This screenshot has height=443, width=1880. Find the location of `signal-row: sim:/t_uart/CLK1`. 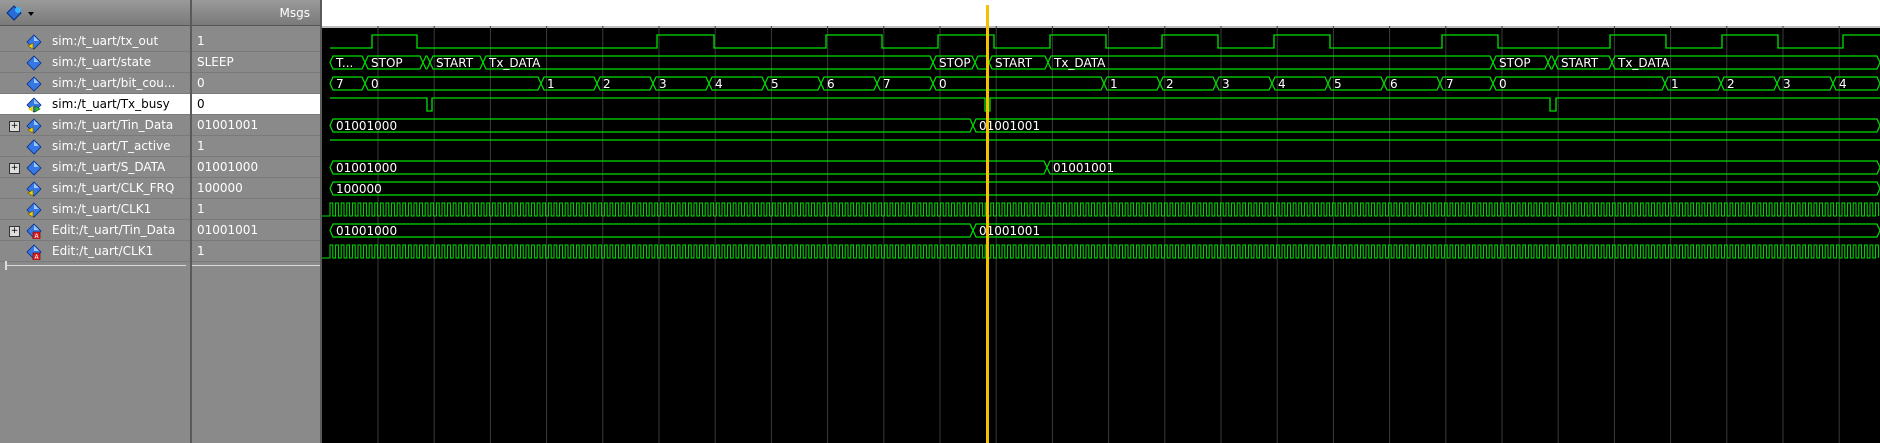

signal-row: sim:/t_uart/CLK1 is located at coordinates (95, 209).